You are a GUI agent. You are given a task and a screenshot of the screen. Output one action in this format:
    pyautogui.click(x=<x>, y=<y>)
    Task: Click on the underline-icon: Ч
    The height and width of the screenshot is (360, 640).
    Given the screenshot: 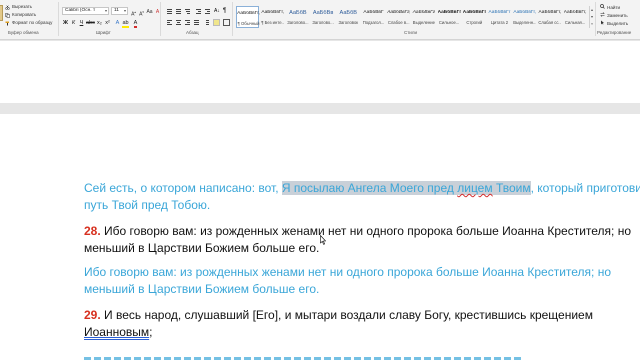 What is the action you would take?
    pyautogui.click(x=81, y=23)
    